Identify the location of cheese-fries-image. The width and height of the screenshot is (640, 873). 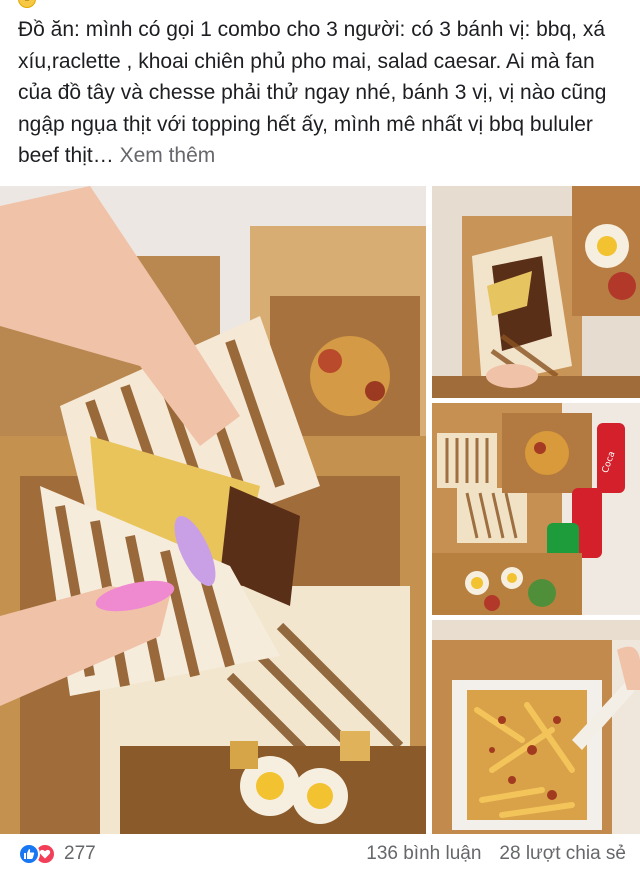
(536, 727).